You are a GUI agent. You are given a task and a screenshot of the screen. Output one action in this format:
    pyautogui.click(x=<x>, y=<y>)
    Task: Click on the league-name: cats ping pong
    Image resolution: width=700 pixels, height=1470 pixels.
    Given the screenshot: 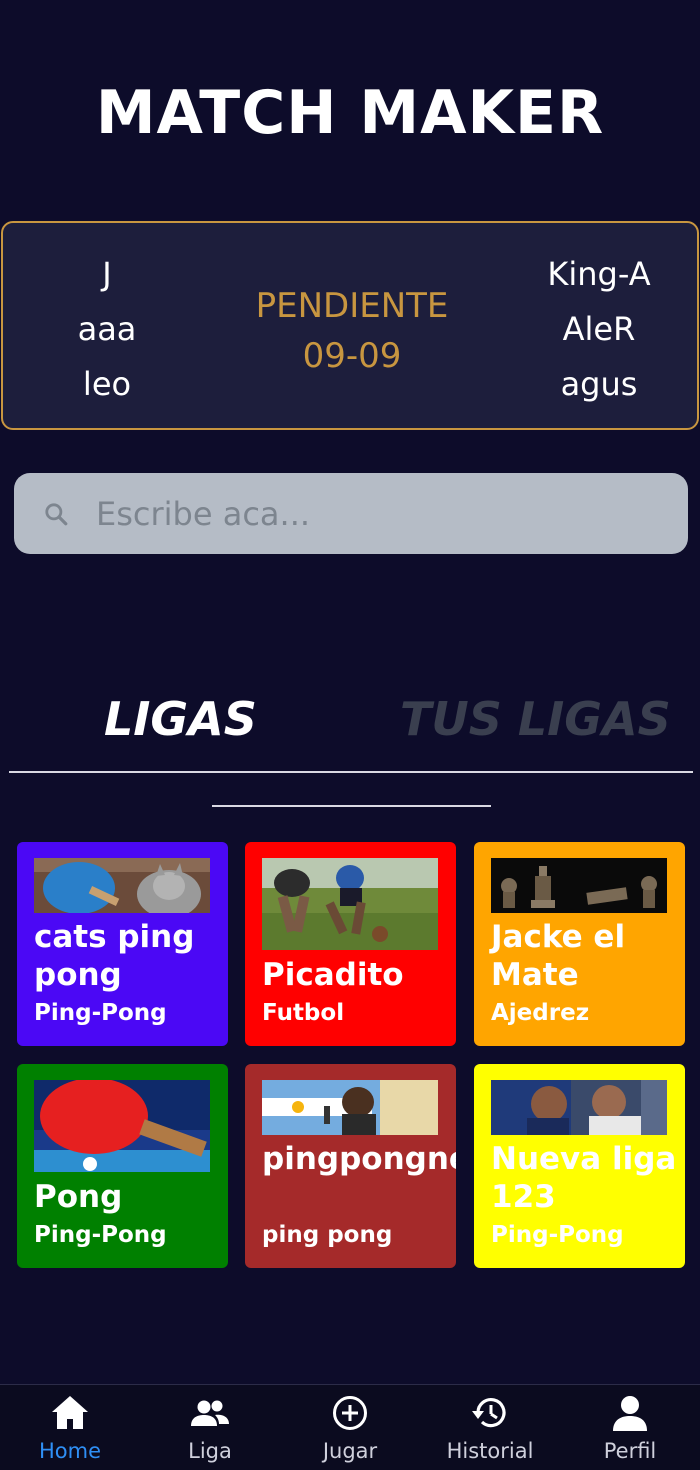 What is the action you would take?
    pyautogui.click(x=114, y=956)
    